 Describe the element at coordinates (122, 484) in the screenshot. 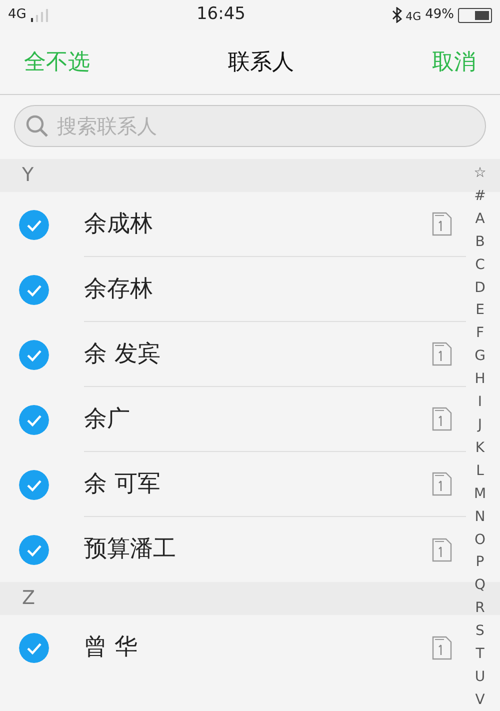

I see `contact-name: 余 可军` at that location.